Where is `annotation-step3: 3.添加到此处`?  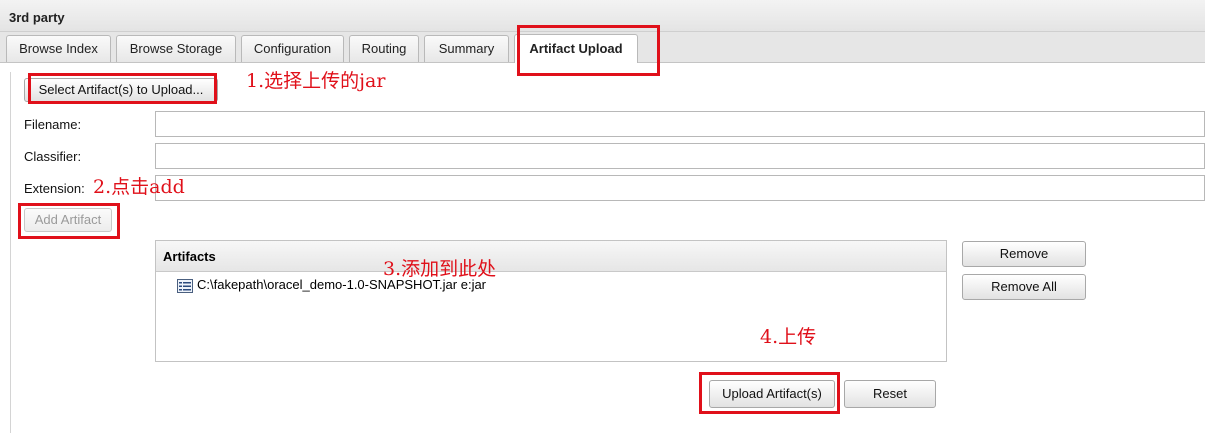 annotation-step3: 3.添加到此处 is located at coordinates (440, 269).